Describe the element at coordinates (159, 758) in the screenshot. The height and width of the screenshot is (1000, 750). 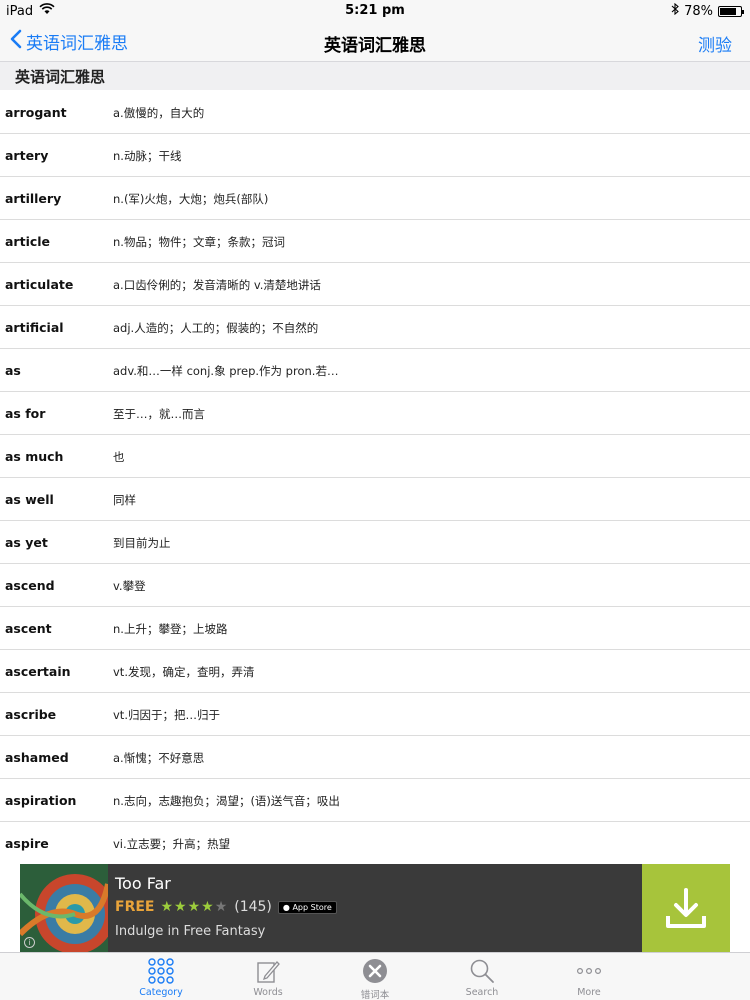
I see `word-meaning: a.惭愧；不好意思` at that location.